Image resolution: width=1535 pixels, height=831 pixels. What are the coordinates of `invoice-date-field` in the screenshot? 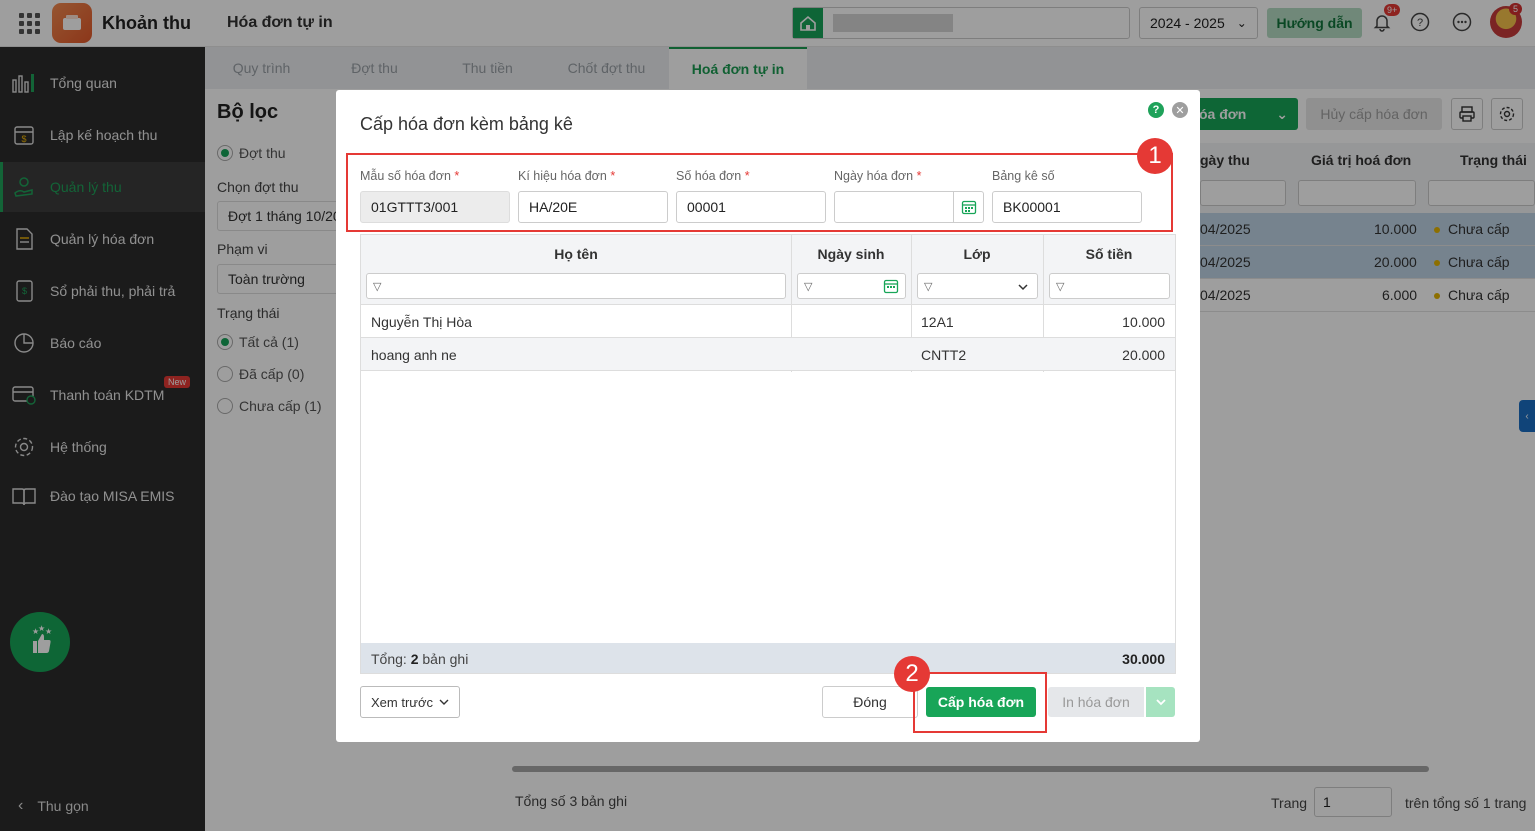 It's located at (909, 207).